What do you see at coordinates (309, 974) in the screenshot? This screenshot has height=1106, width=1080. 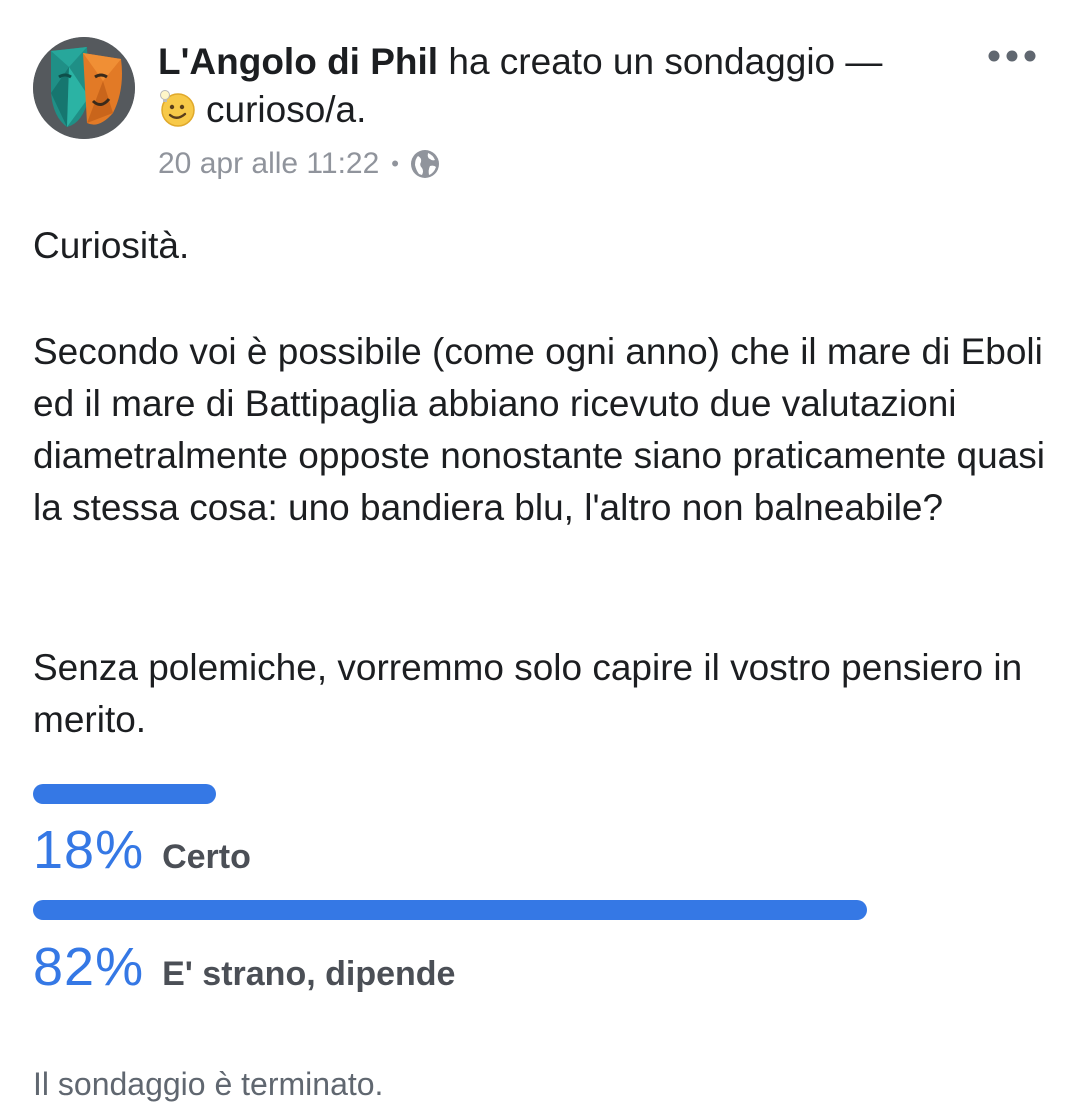 I see `poll-option-label: E' strano, dipende` at bounding box center [309, 974].